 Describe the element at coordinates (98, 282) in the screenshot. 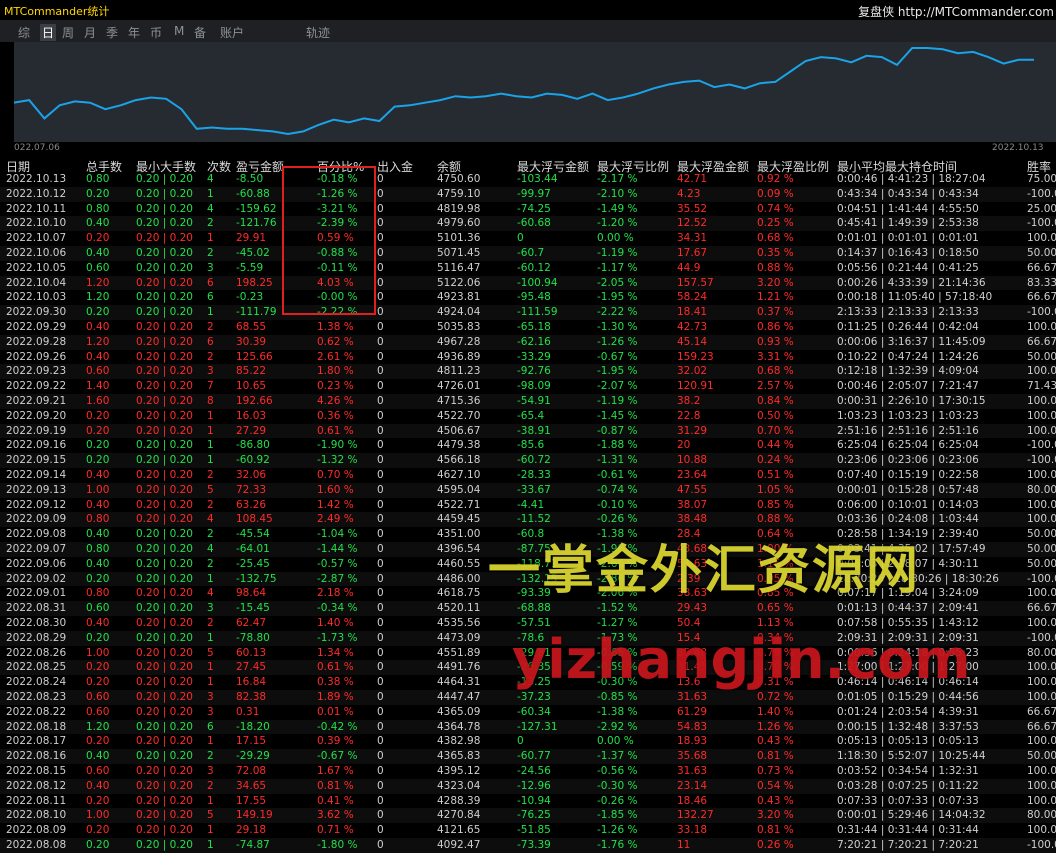

I see `cell-1: 1.20` at that location.